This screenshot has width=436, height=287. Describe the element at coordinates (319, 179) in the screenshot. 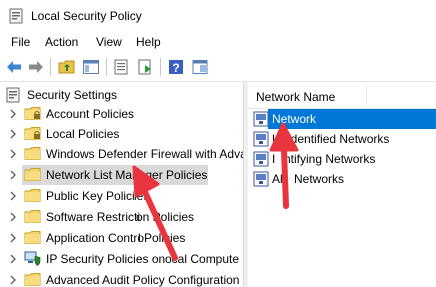

I see `network-list-item-label-tail: Networks` at that location.